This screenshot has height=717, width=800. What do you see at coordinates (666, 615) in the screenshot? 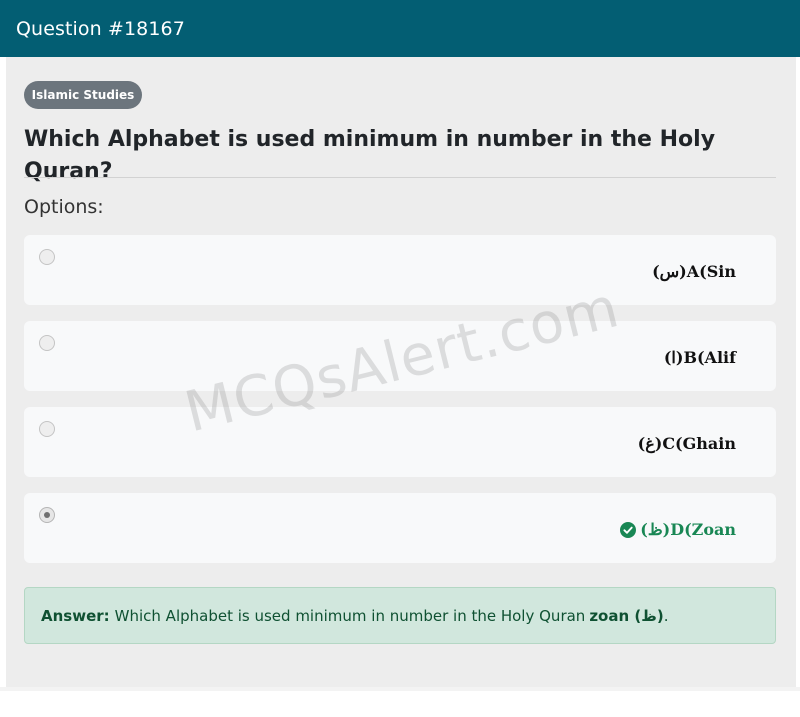
I see `answer-suffix: .` at bounding box center [666, 615].